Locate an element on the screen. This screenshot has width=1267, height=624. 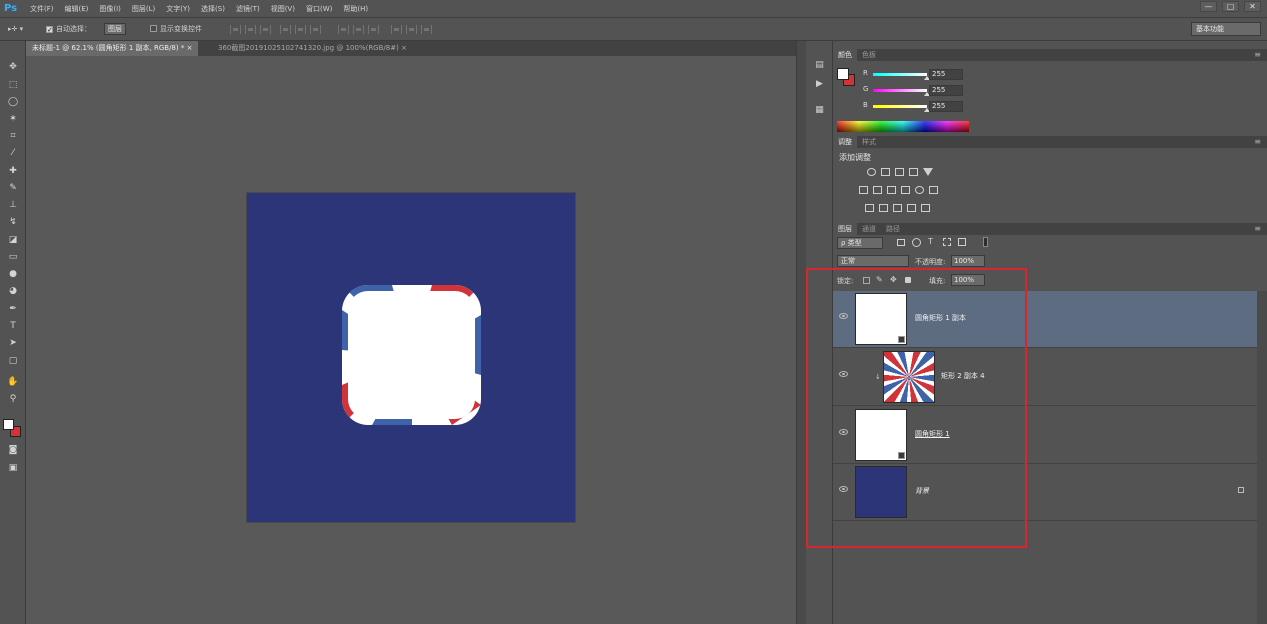
auto-select-dropdown: 图层 is located at coordinates (115, 29).